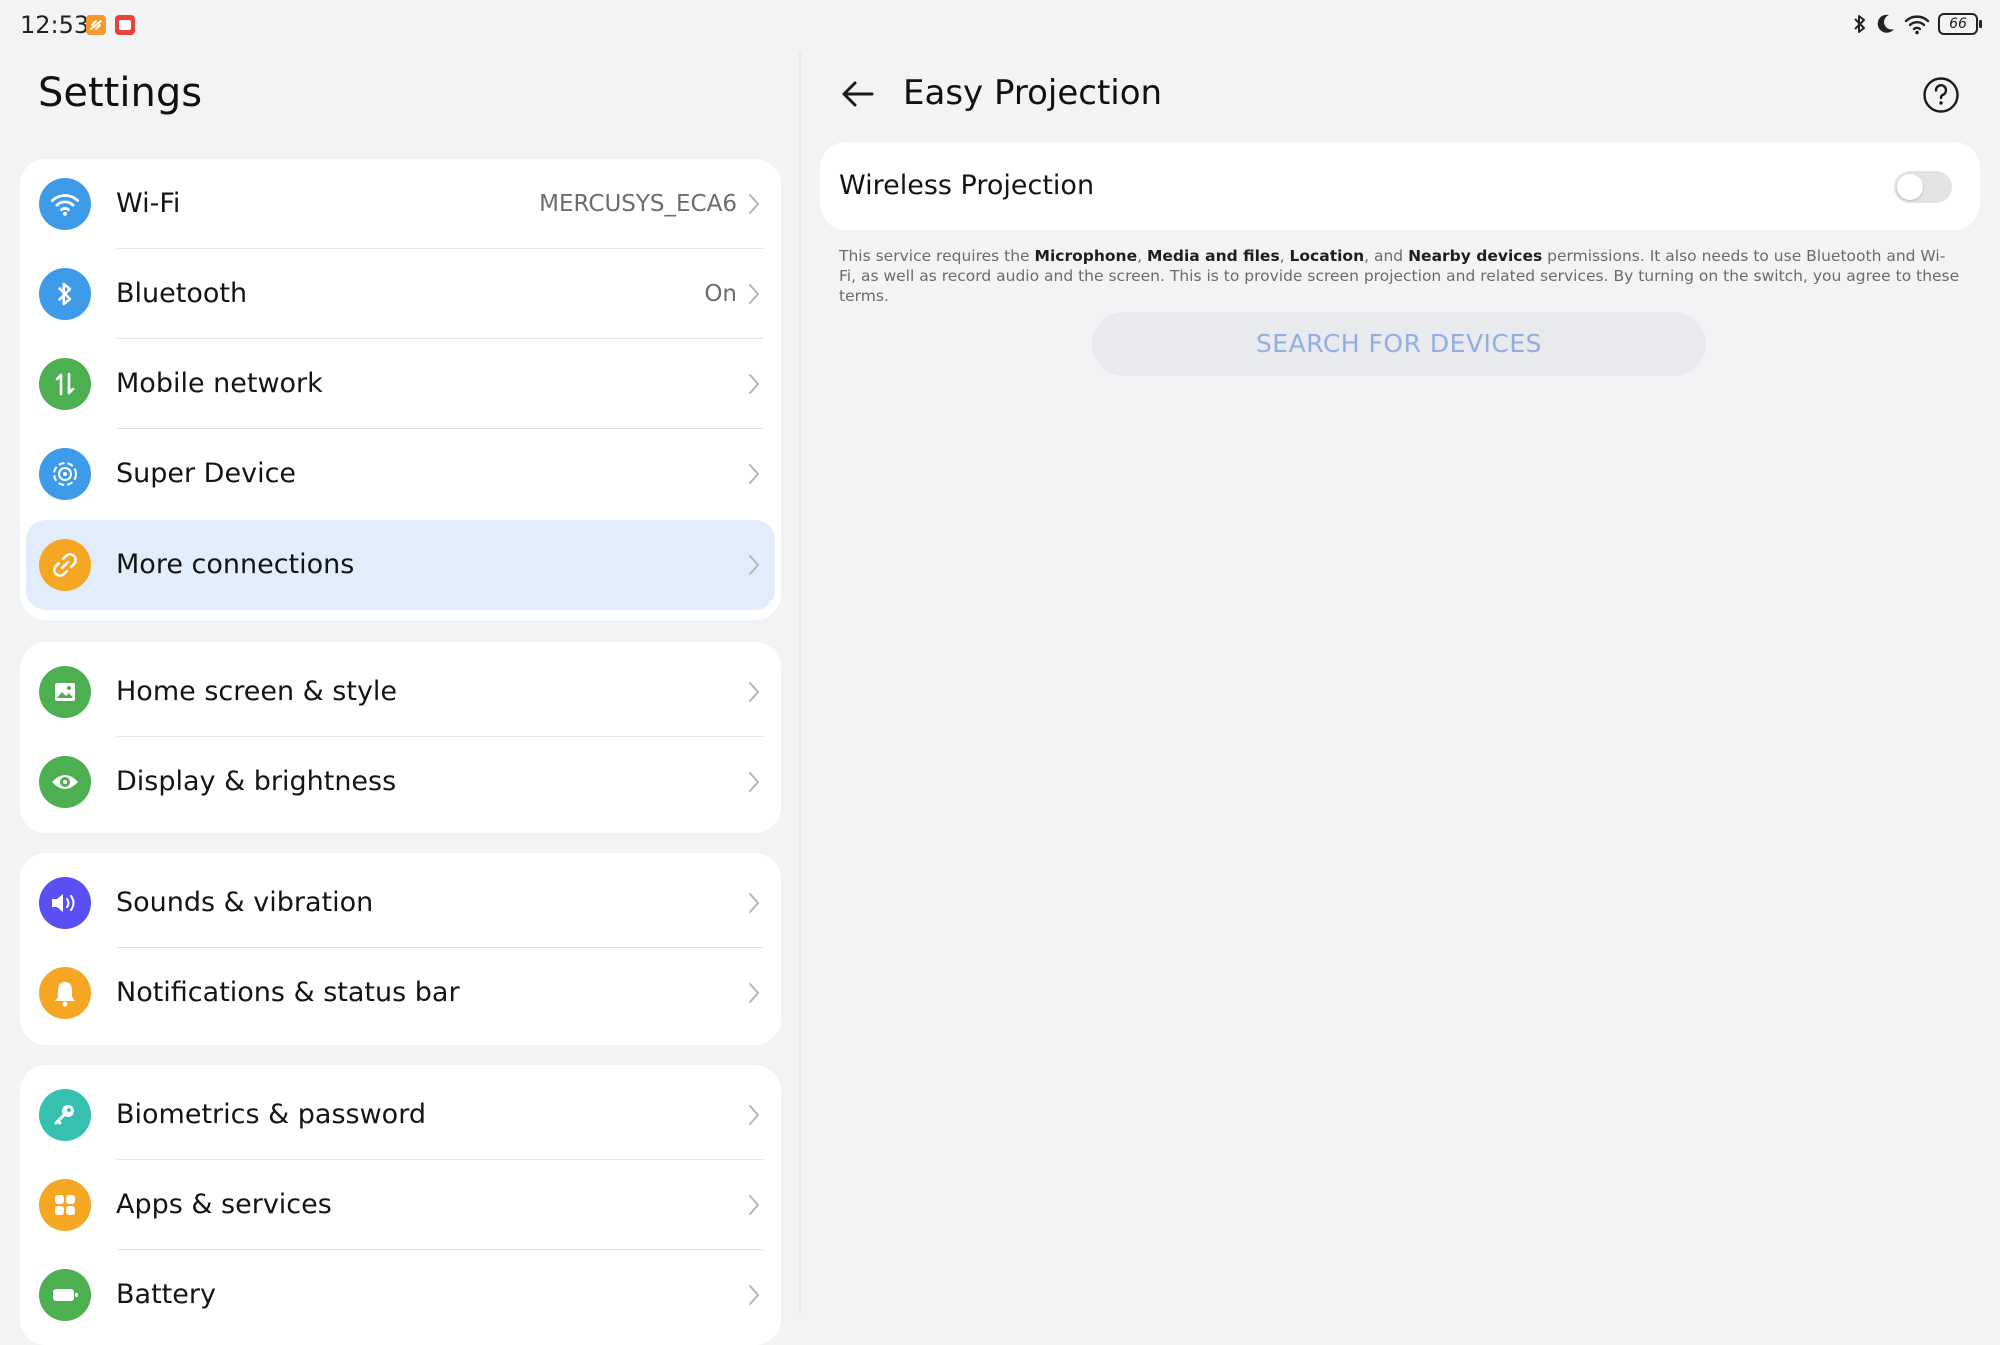 This screenshot has height=1345, width=2000. Describe the element at coordinates (1475, 256) in the screenshot. I see `permission-nearby-devices: Nearby devices` at that location.